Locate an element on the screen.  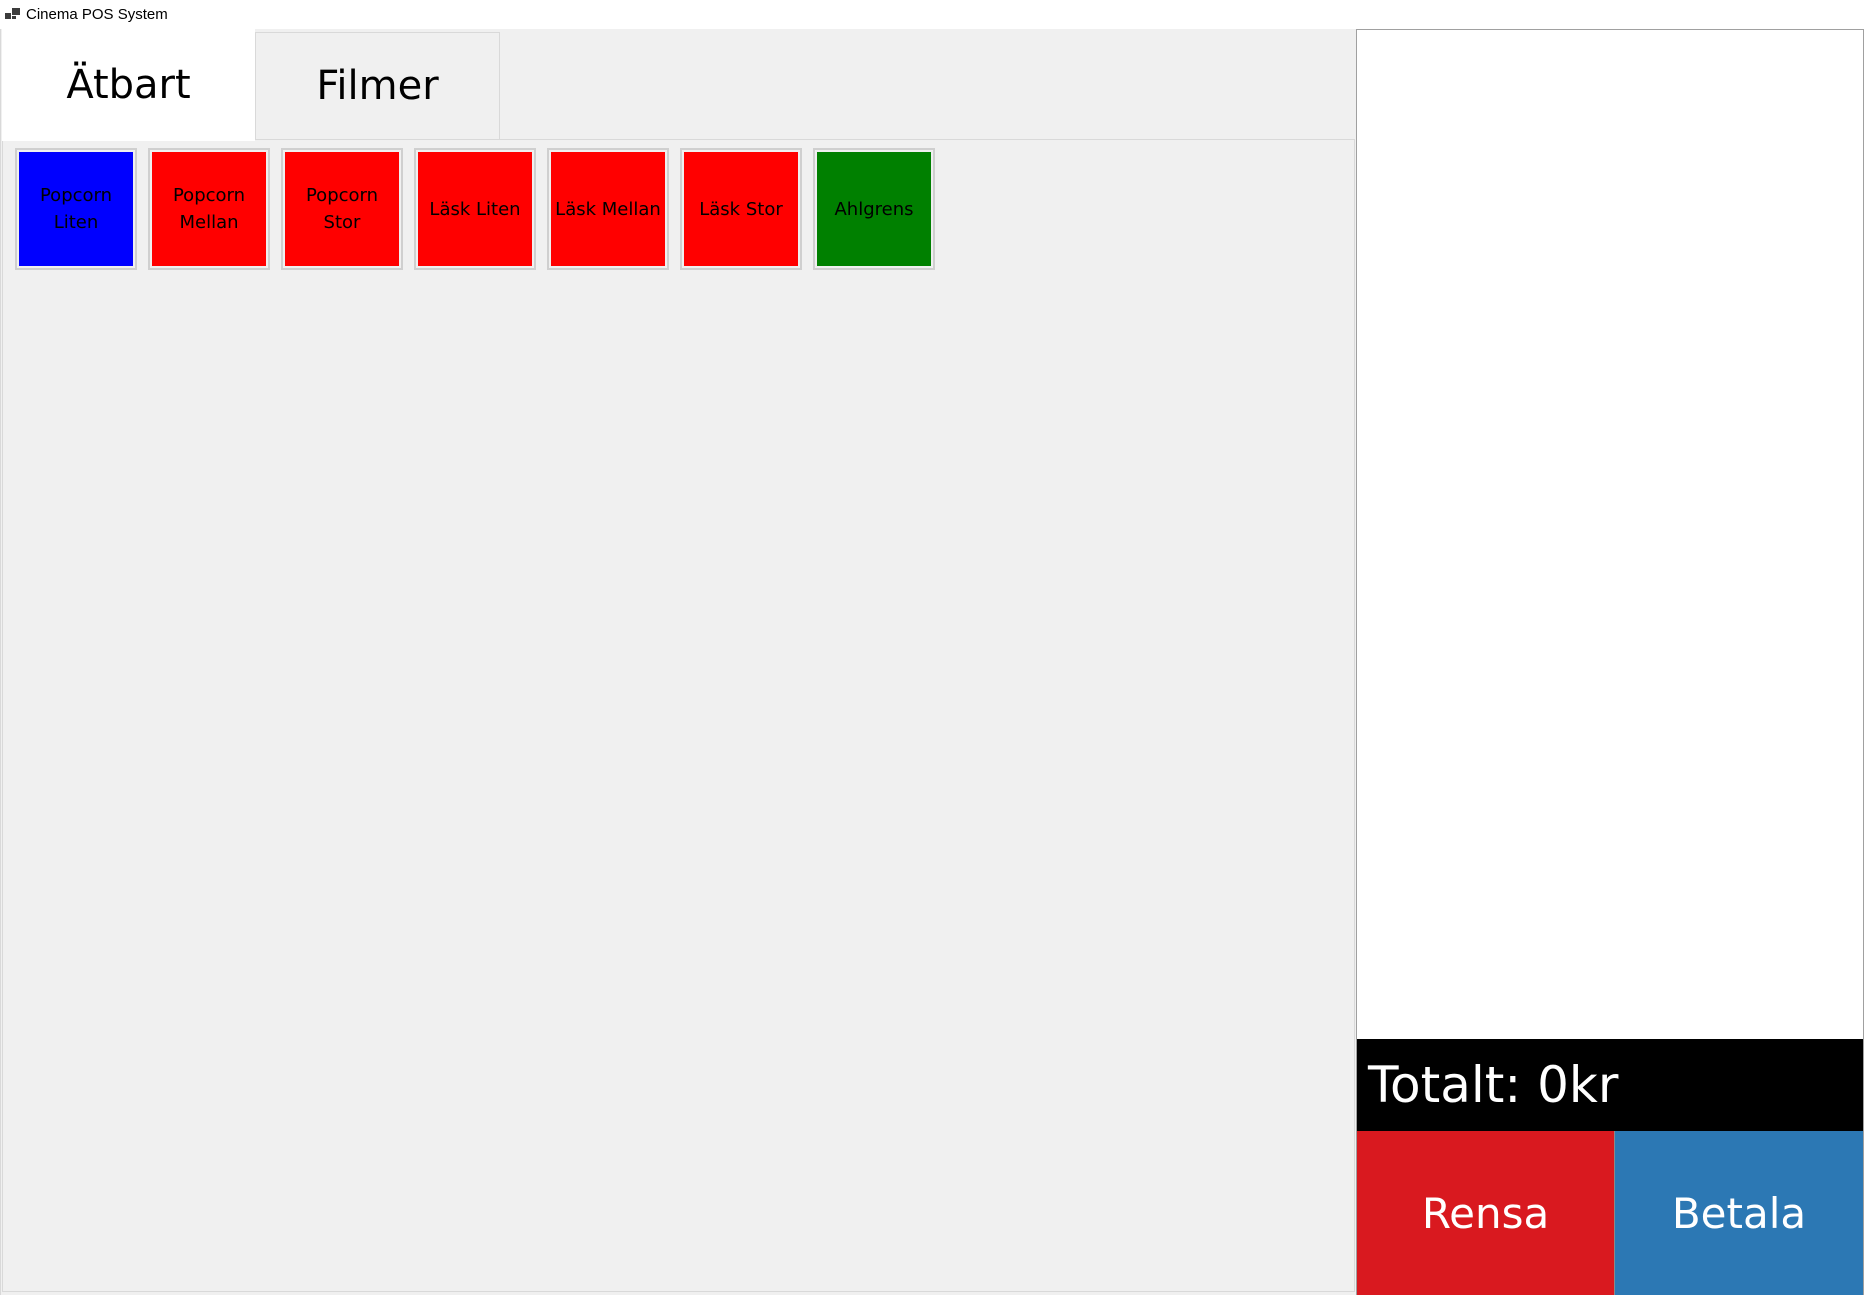
total-bar: Totalt: 0kr is located at coordinates (1610, 1085).